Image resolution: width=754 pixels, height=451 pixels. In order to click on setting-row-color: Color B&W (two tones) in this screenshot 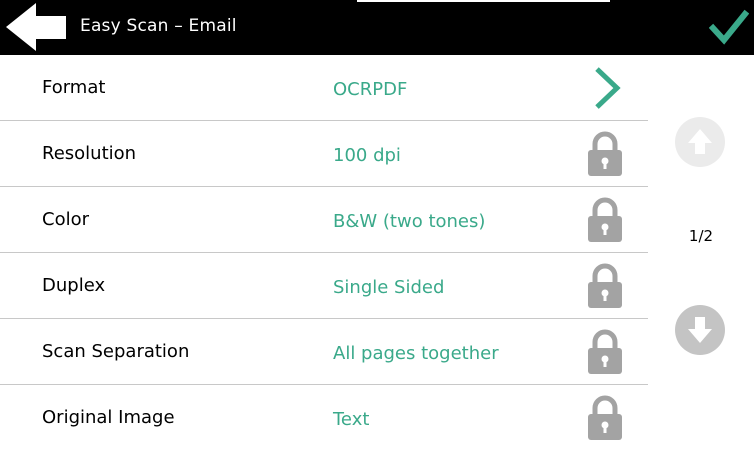, I will do `click(324, 220)`.